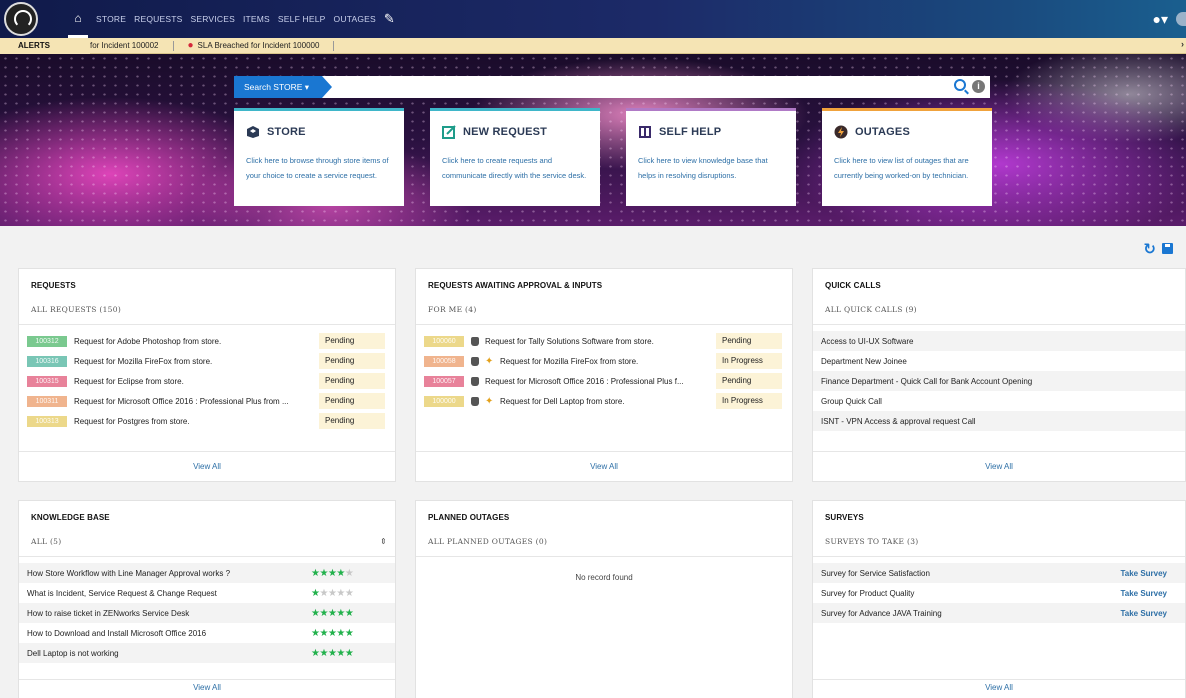 Image resolution: width=1186 pixels, height=698 pixels. Describe the element at coordinates (444, 381) in the screenshot. I see `request-id-badge: 100057` at that location.